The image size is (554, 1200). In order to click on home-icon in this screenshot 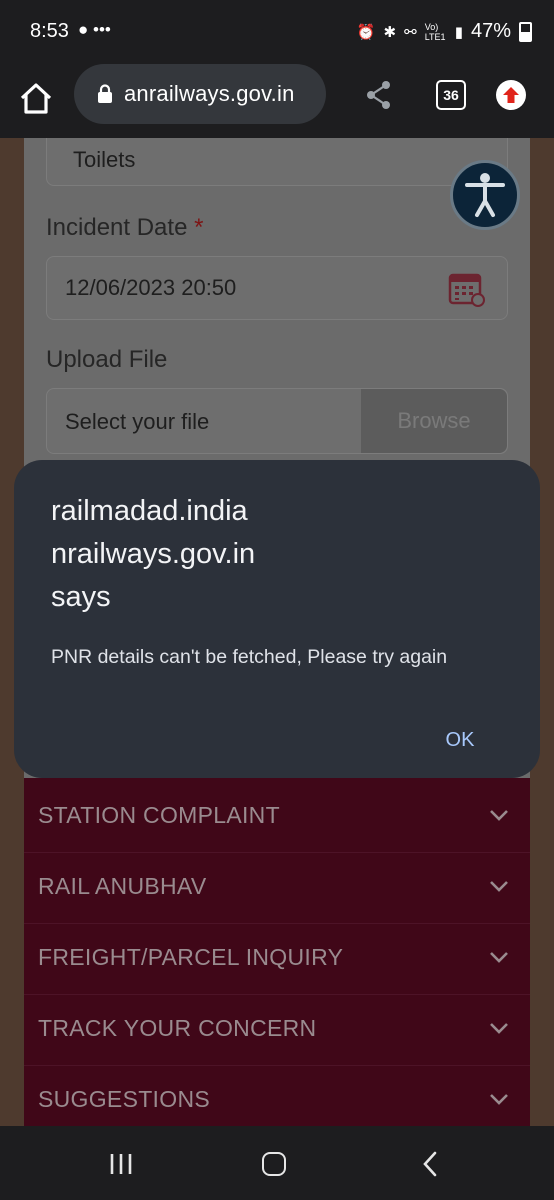, I will do `click(36, 98)`.